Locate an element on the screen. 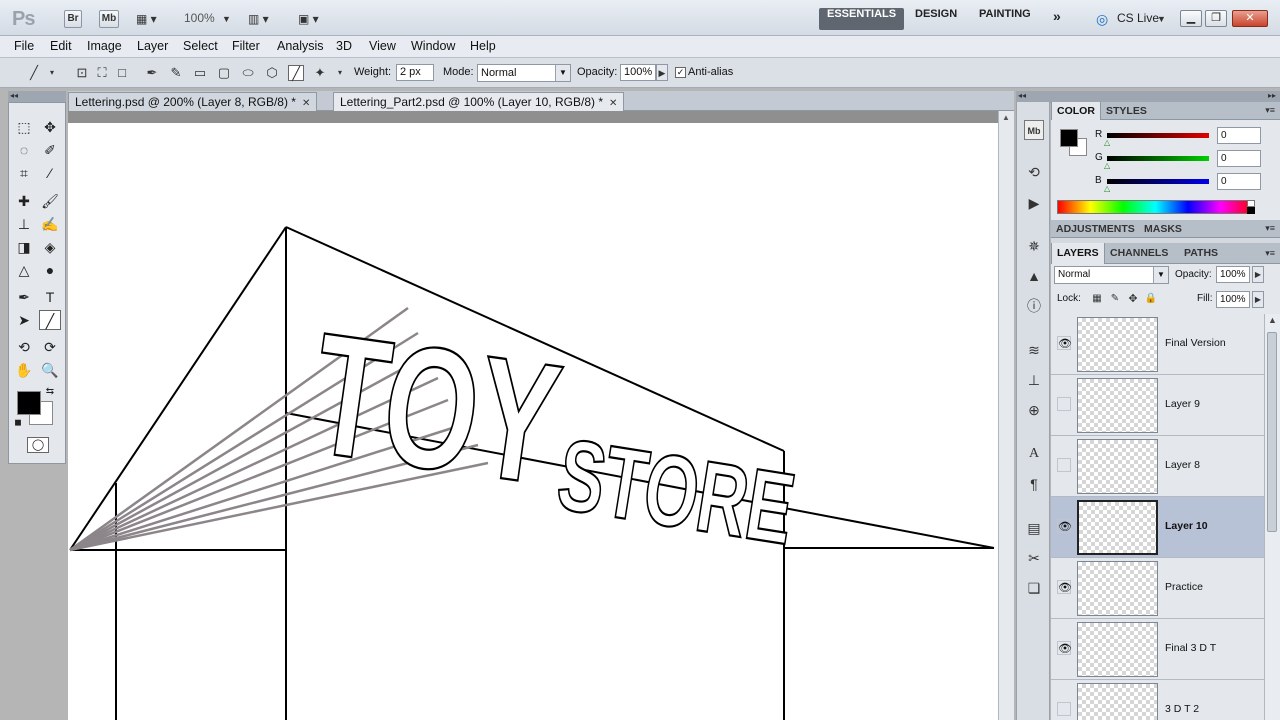 Image resolution: width=1280 pixels, height=720 pixels. menu-view: View is located at coordinates (382, 46).